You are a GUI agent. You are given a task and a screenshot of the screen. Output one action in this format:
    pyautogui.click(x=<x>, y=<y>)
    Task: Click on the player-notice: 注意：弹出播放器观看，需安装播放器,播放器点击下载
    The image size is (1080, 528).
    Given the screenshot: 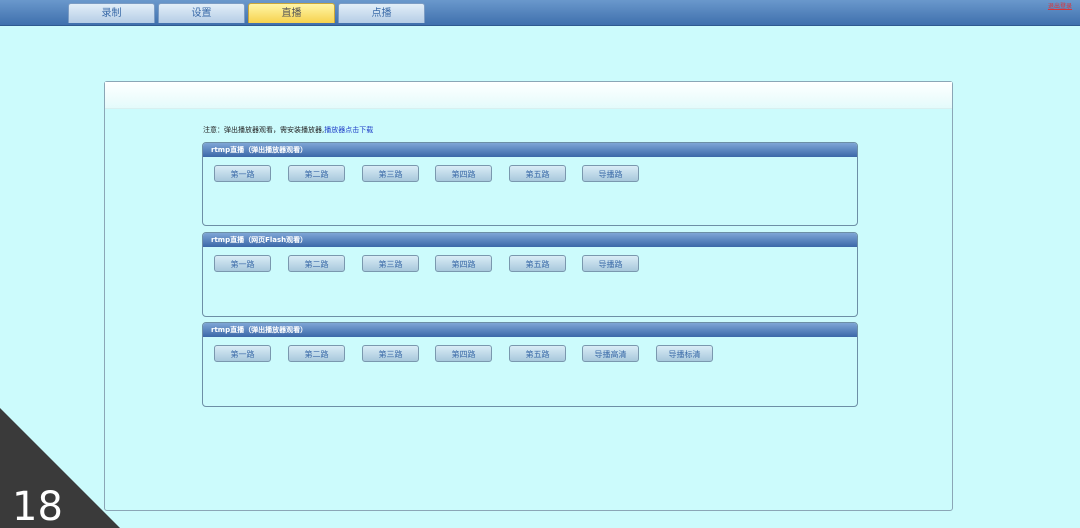 What is the action you would take?
    pyautogui.click(x=288, y=130)
    